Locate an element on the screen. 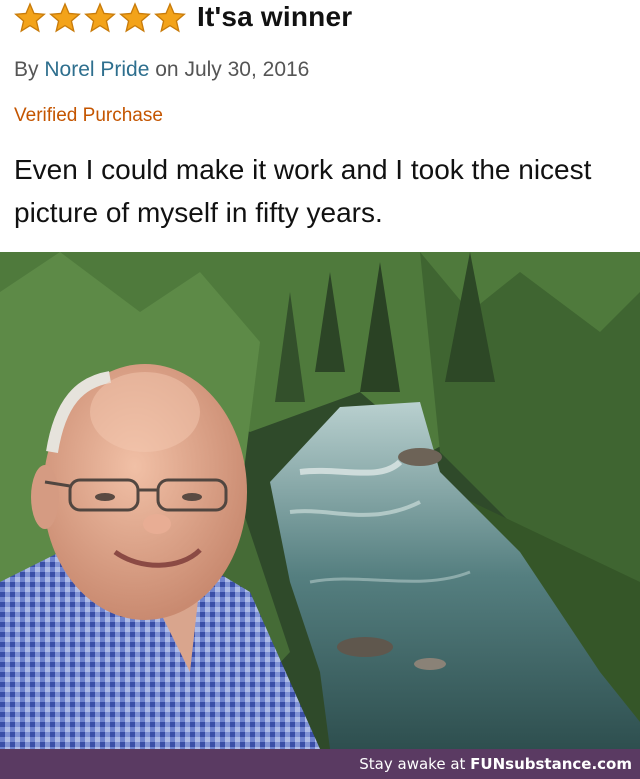 This screenshot has height=779, width=640. watermark-prefix: Stay awake at is located at coordinates (415, 764).